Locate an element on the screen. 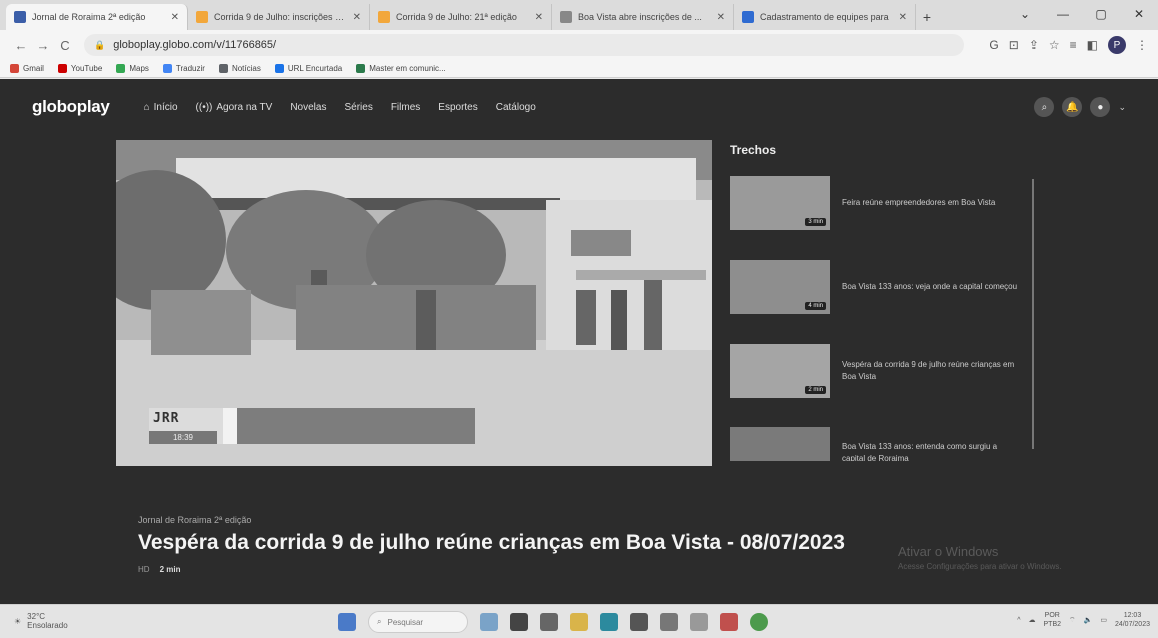 The image size is (1158, 638). close-window-icon: ✕ is located at coordinates (1139, 14).